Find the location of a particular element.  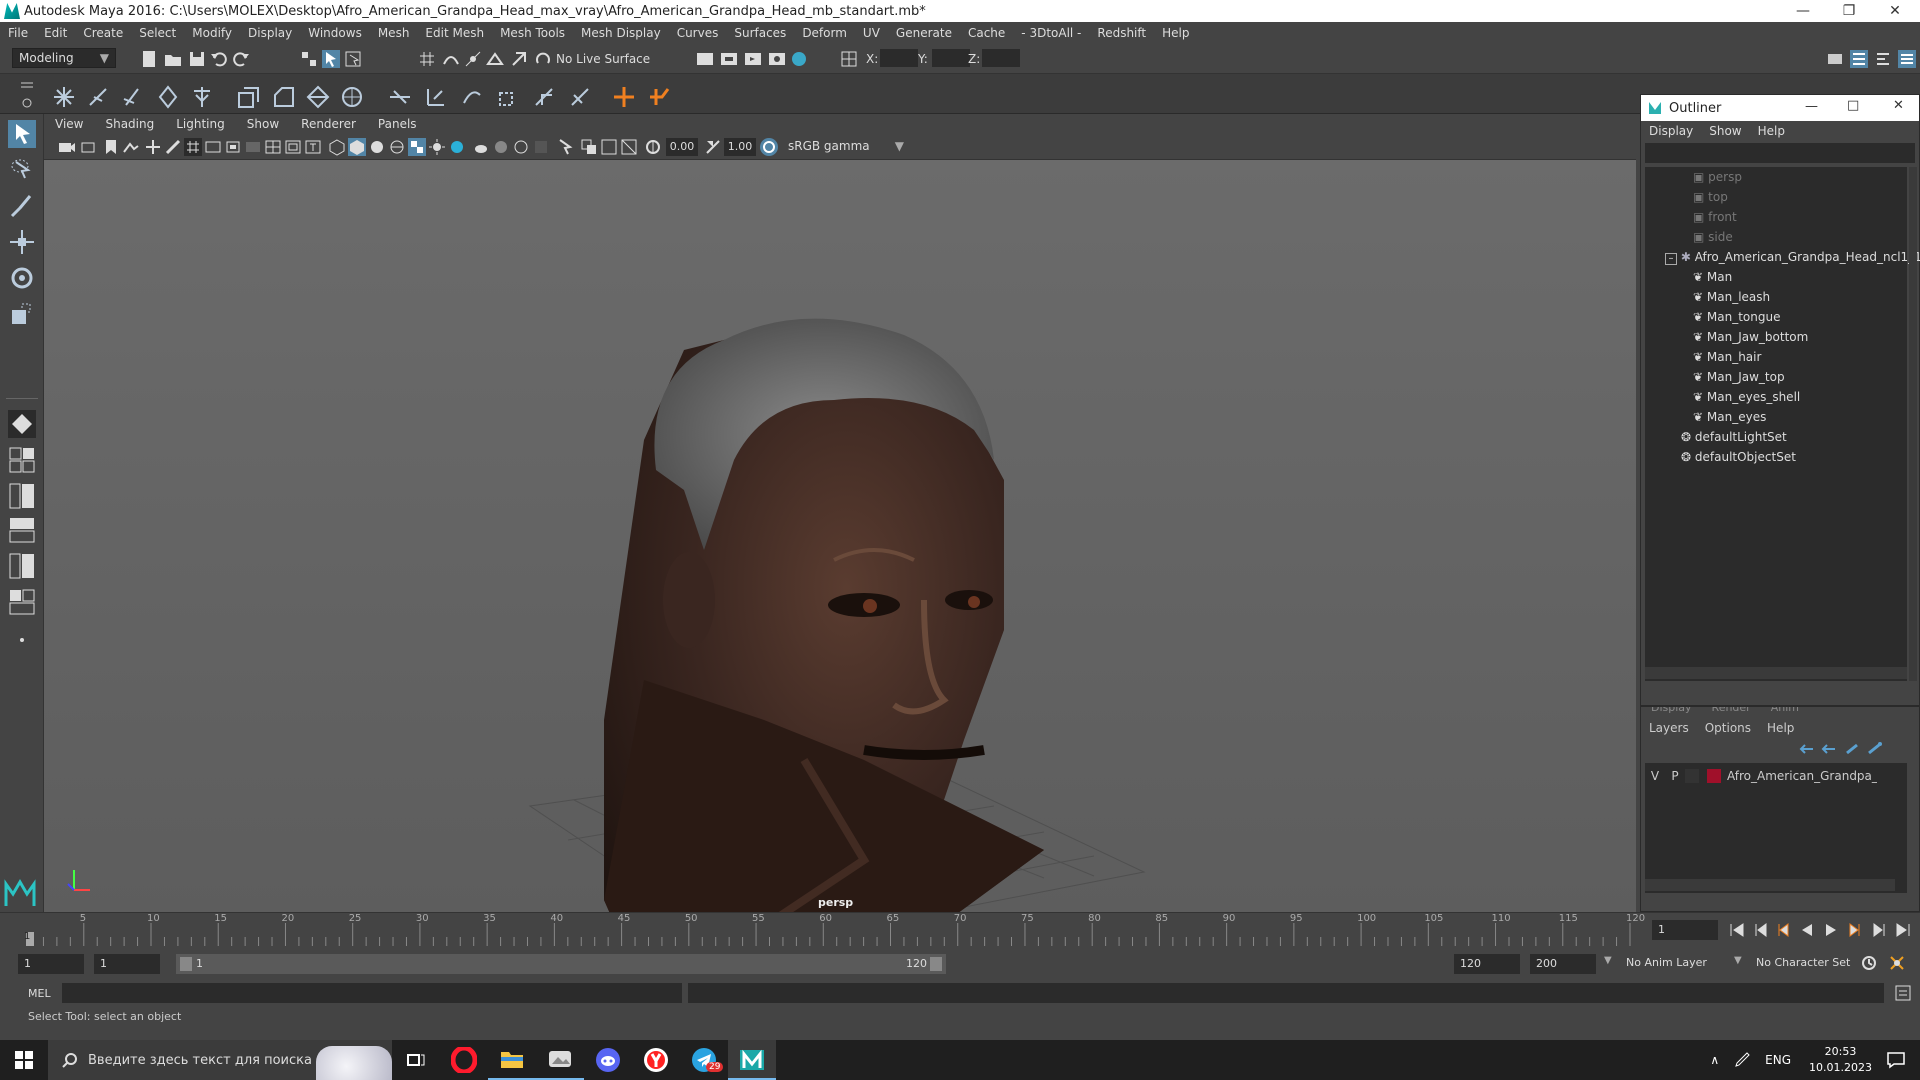

playback-end-field: 120 is located at coordinates (1487, 964).